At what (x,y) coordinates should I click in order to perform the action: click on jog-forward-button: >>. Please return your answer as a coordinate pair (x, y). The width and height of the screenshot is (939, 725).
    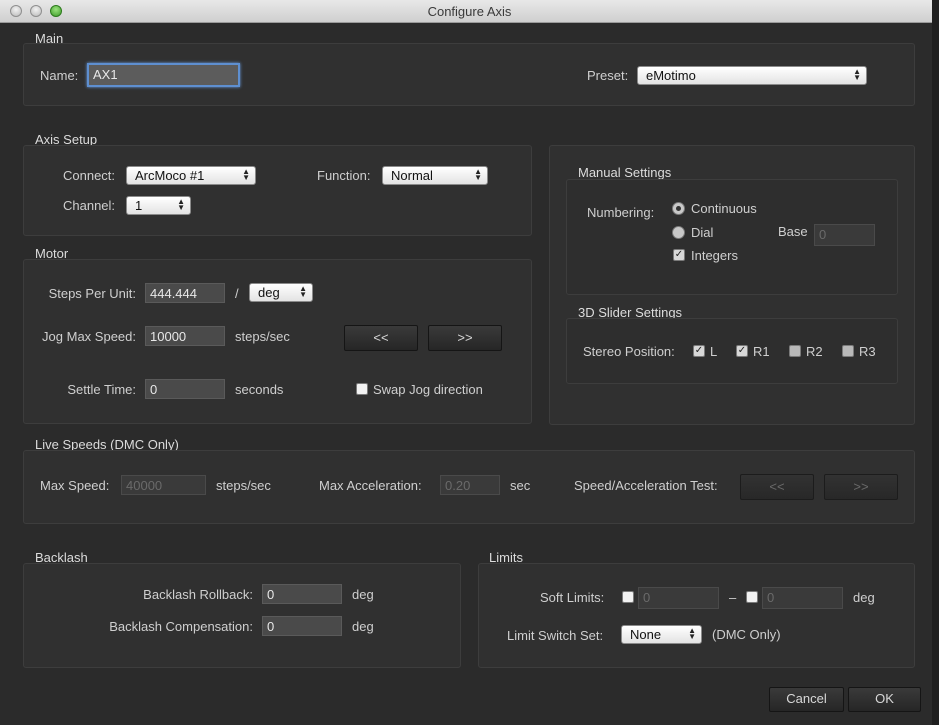
    Looking at the image, I should click on (465, 338).